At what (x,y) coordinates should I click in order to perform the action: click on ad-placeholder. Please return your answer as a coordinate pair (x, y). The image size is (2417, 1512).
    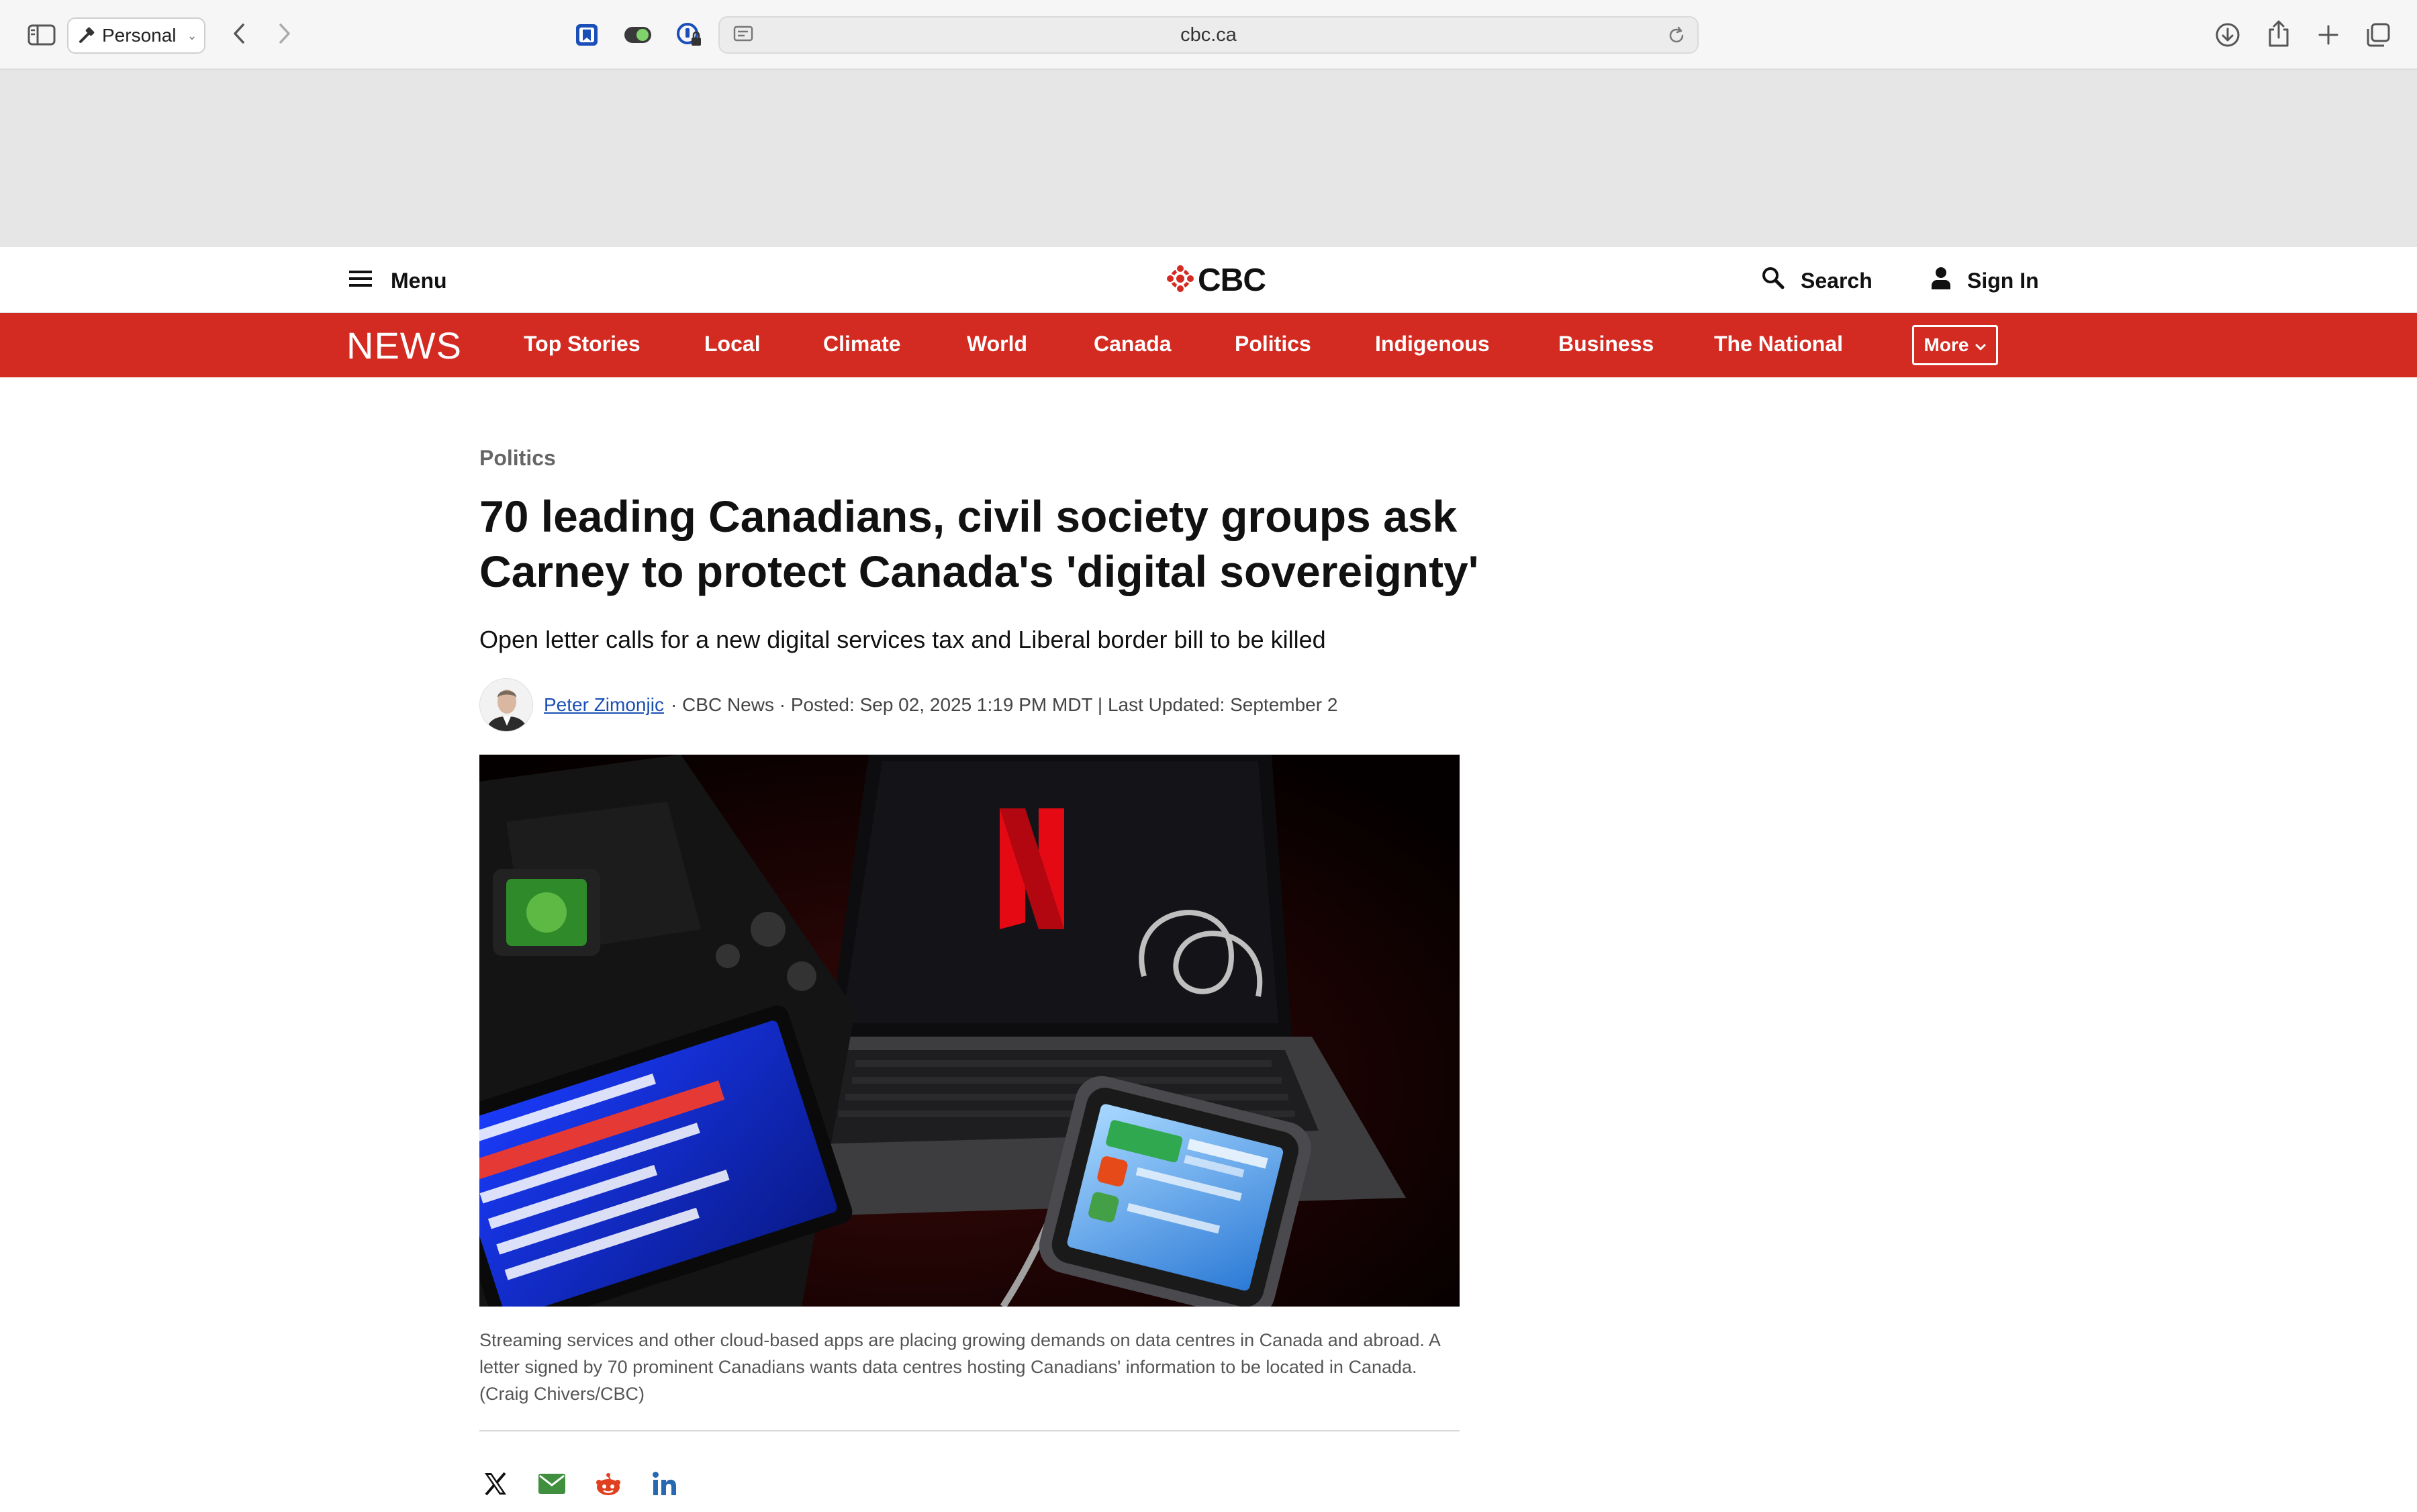
    Looking at the image, I should click on (1208, 158).